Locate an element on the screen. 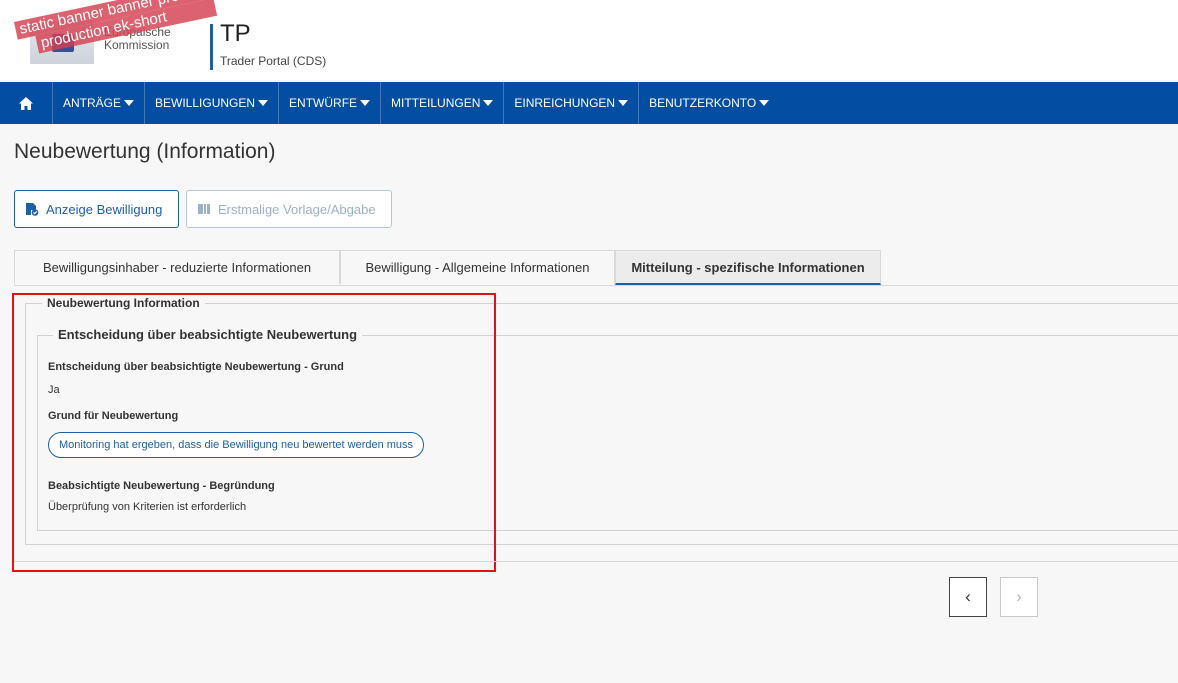 This screenshot has width=1178, height=683. tab-notification-specific-info: Mitteilung - spezifische Informationen is located at coordinates (748, 267).